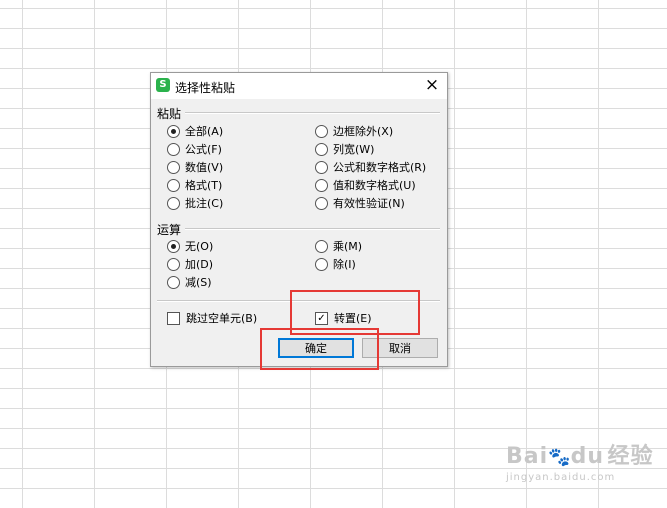 The image size is (667, 508). What do you see at coordinates (199, 246) in the screenshot?
I see `radio-label: 无(O)` at bounding box center [199, 246].